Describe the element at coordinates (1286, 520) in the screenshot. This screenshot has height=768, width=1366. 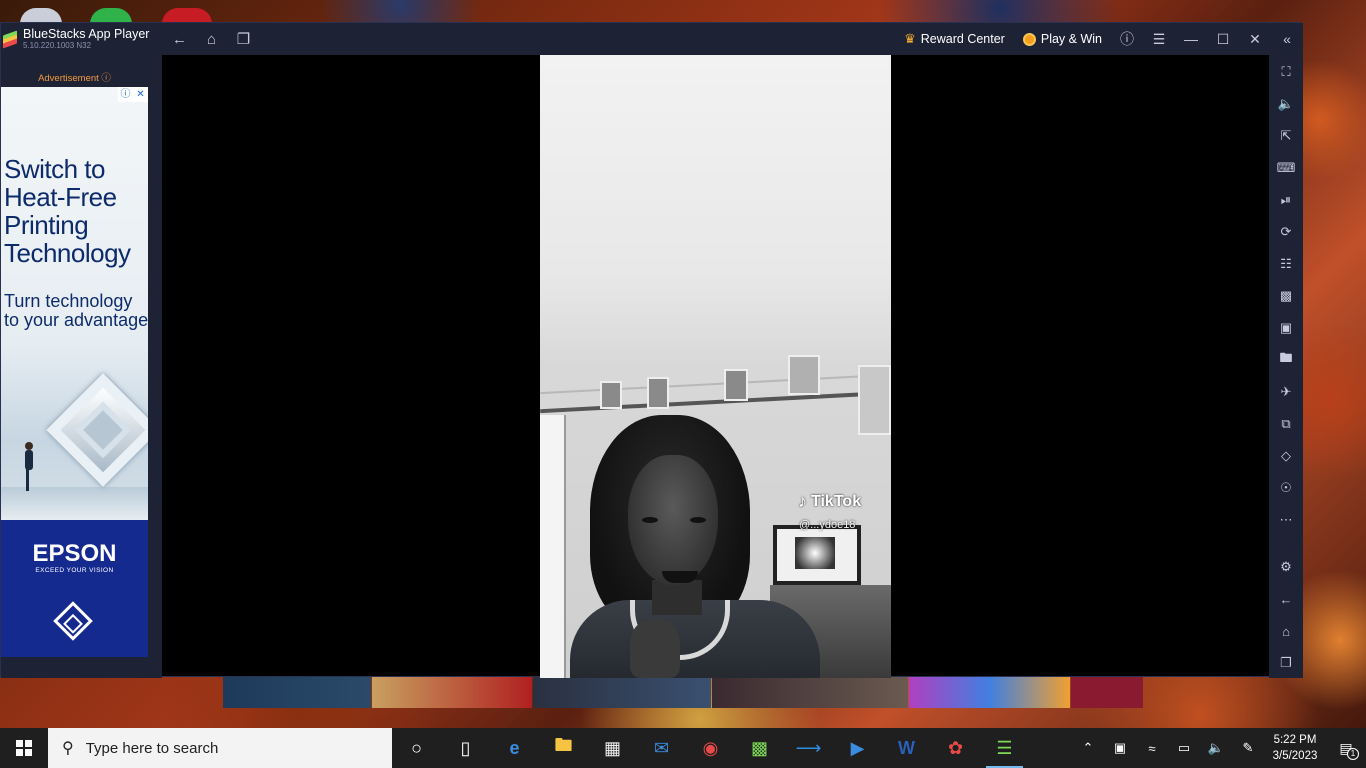
I see `more-icon: ⋯` at that location.